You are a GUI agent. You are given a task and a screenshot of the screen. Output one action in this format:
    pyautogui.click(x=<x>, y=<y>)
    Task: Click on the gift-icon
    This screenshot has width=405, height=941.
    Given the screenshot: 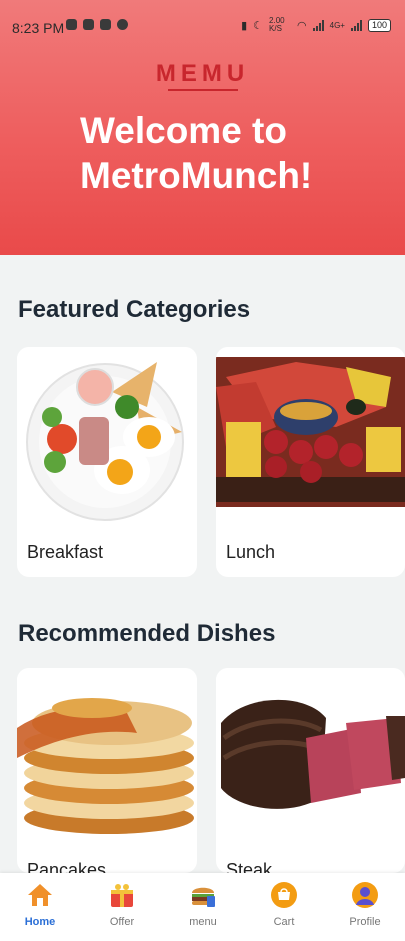 What is the action you would take?
    pyautogui.click(x=122, y=895)
    